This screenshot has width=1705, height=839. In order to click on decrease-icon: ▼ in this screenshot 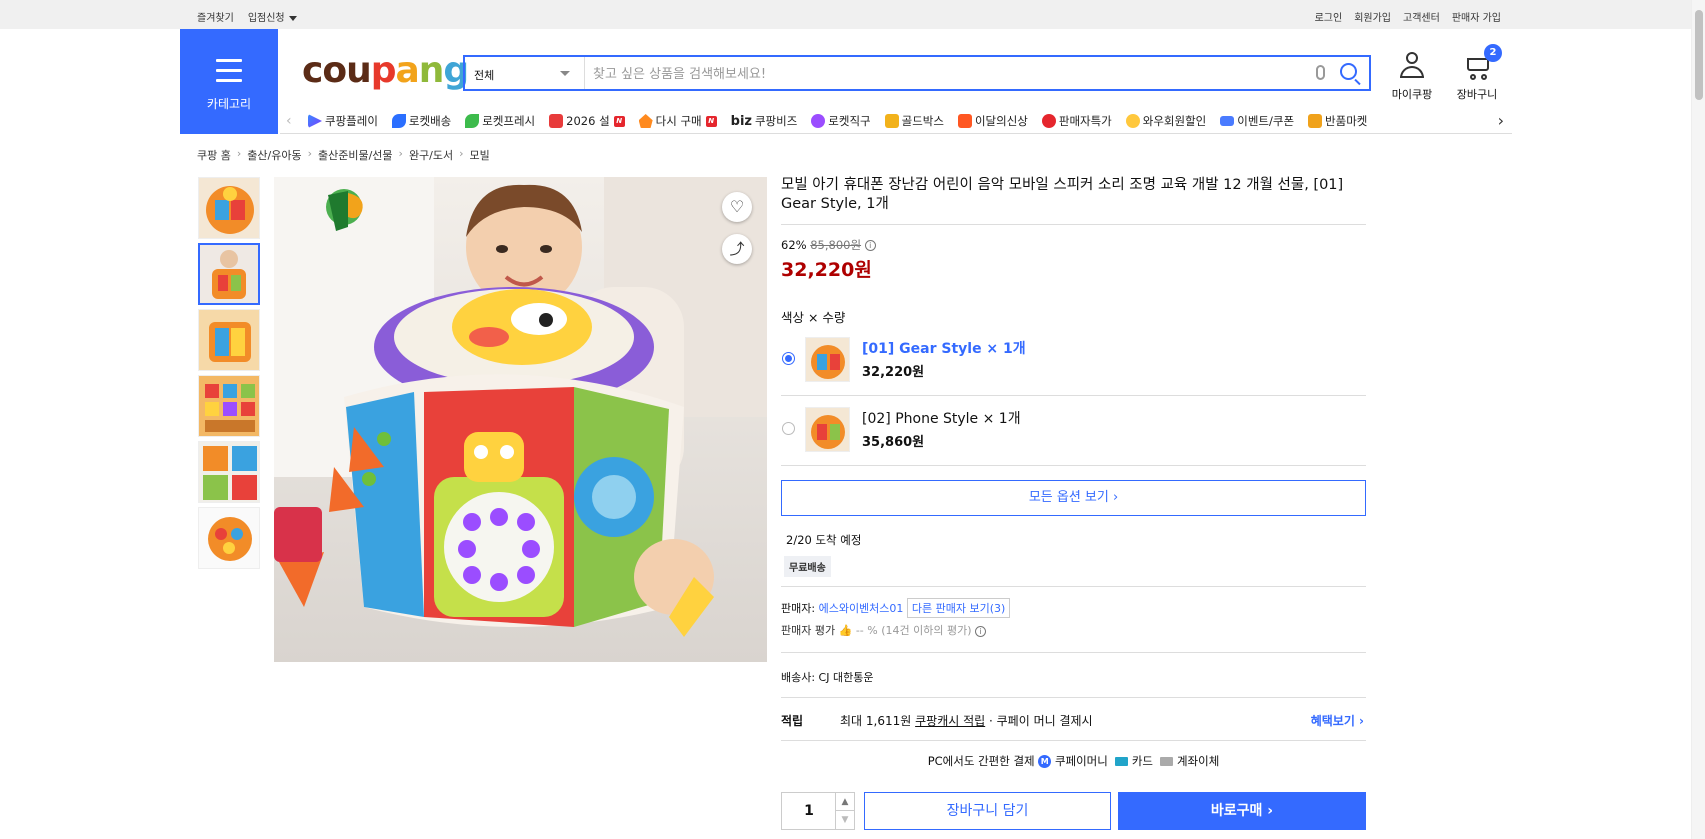, I will do `click(844, 820)`.